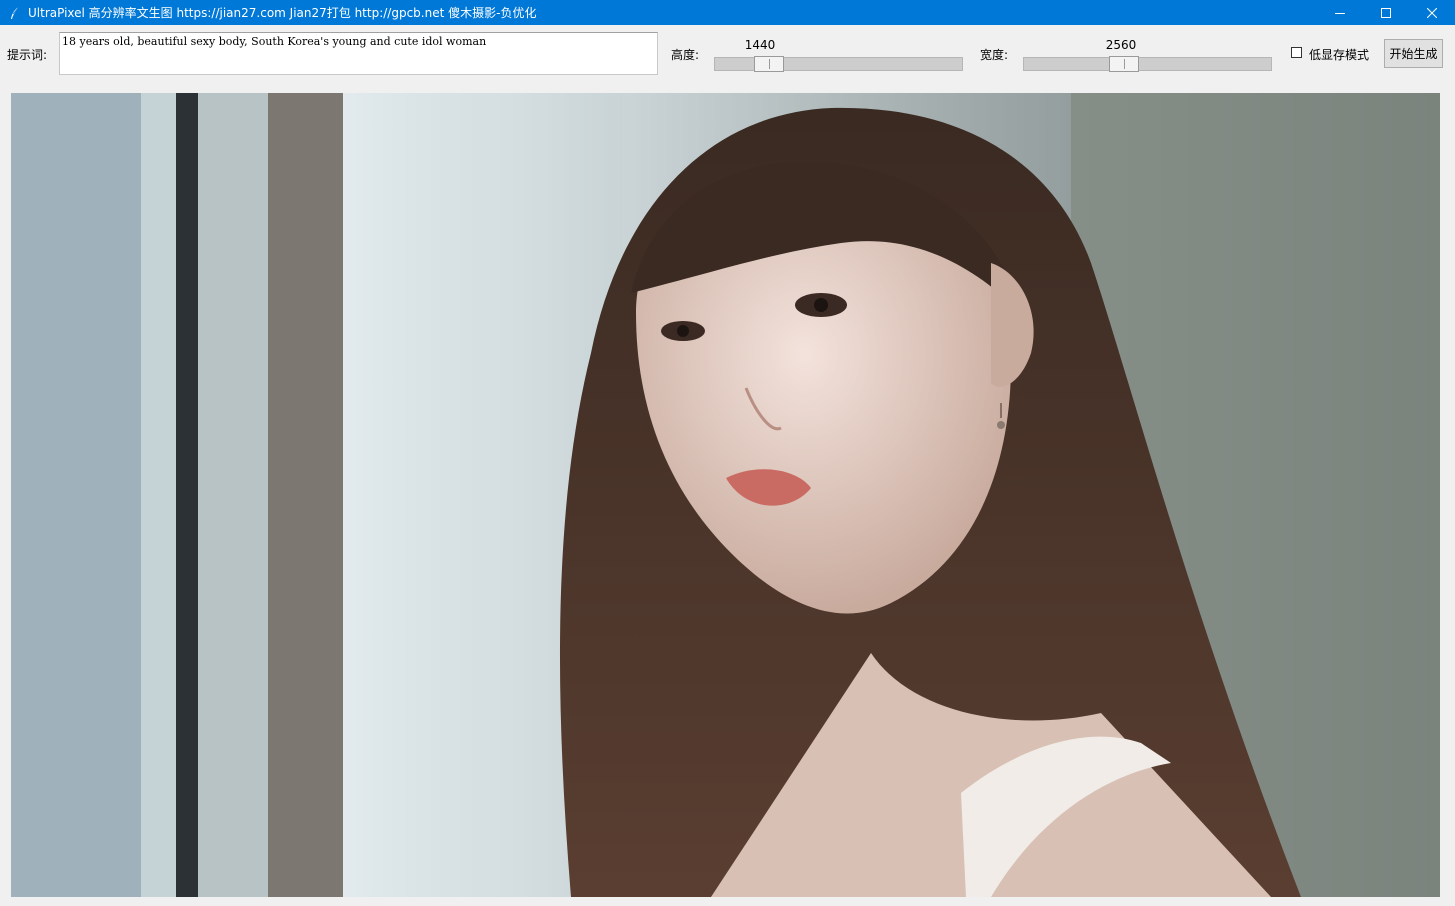 Image resolution: width=1455 pixels, height=906 pixels. I want to click on close-icon, so click(1432, 12).